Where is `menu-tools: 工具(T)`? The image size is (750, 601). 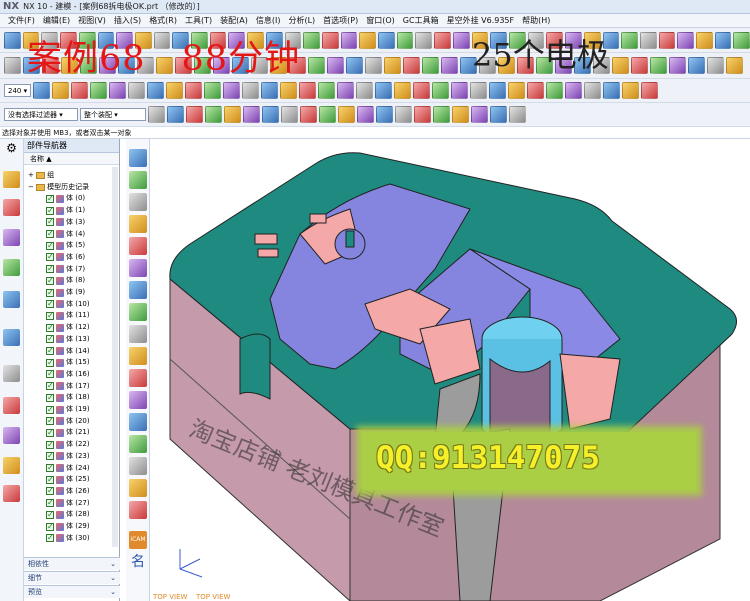
menu-tools: 工具(T) is located at coordinates (198, 20).